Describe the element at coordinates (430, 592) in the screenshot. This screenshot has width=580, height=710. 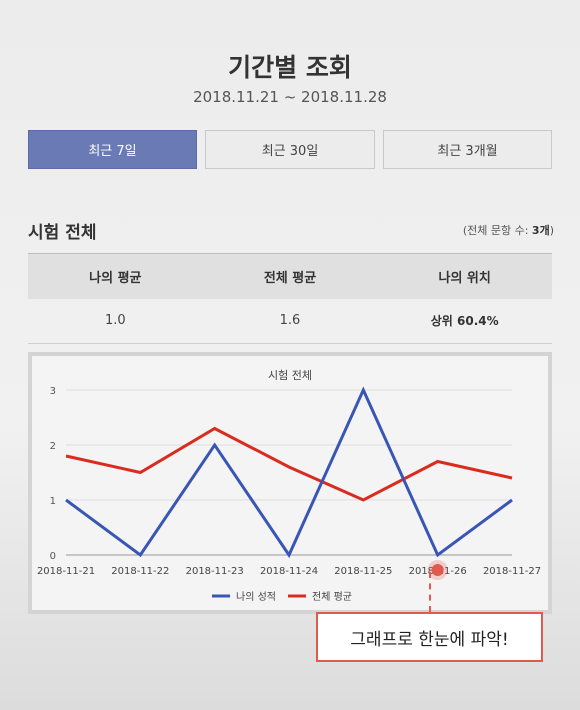
I see `callout-connector` at that location.